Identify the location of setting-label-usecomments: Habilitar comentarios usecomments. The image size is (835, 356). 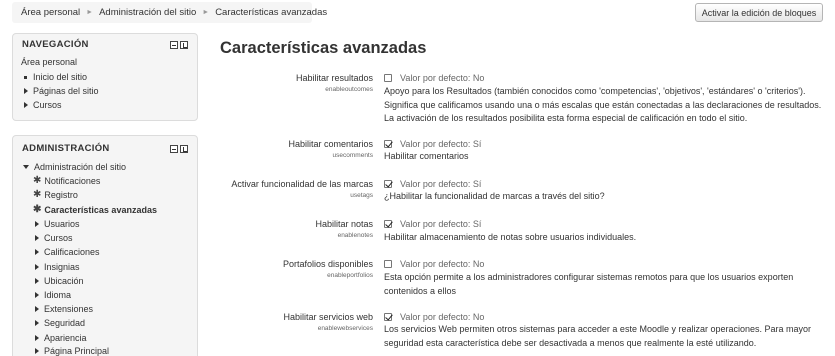
(330, 149).